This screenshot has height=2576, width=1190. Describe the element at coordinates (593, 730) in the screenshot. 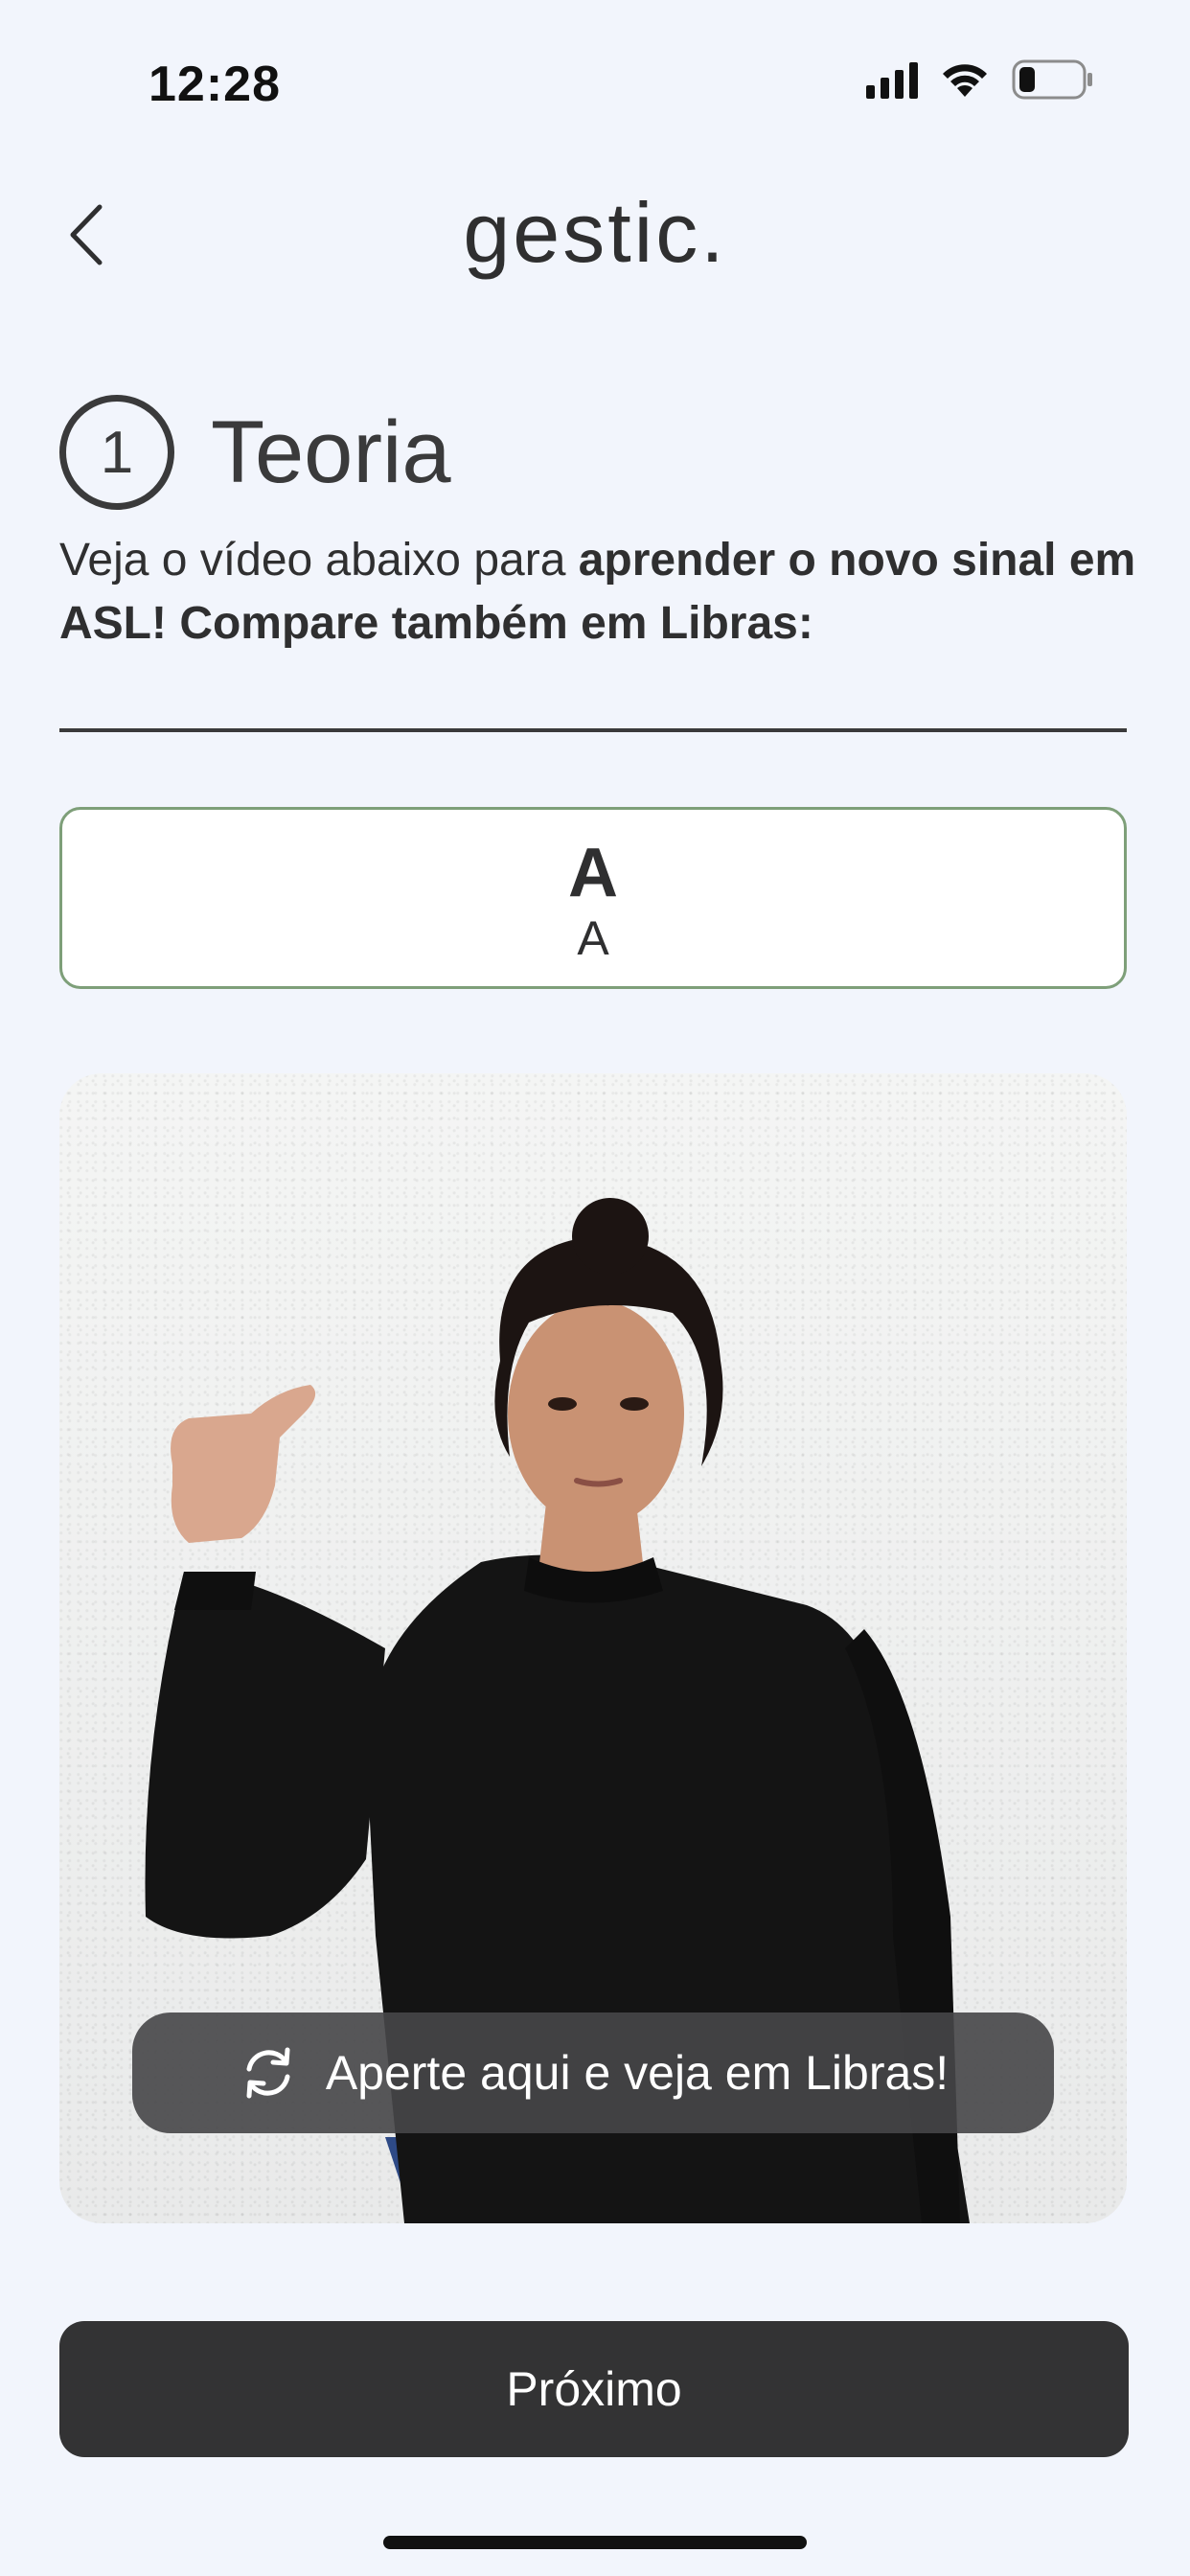

I see `divider` at that location.